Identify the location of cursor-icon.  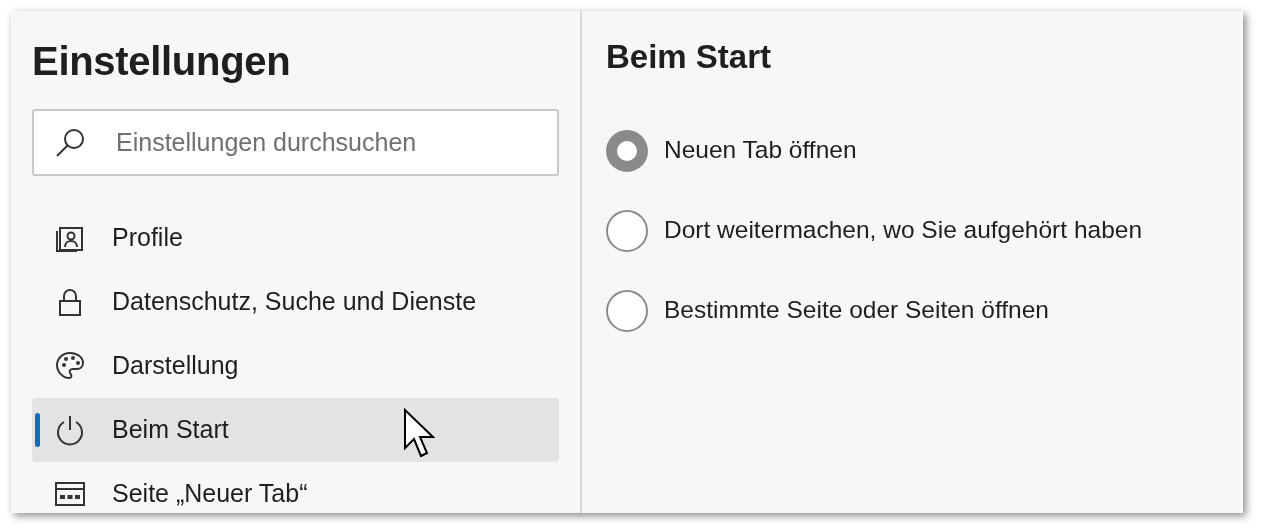
(420, 434).